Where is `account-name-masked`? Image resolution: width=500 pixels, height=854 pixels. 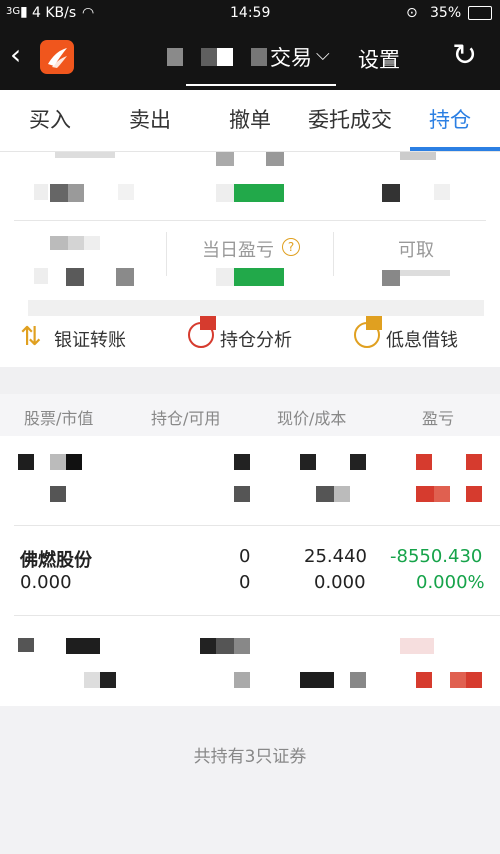
account-name-masked is located at coordinates (222, 58).